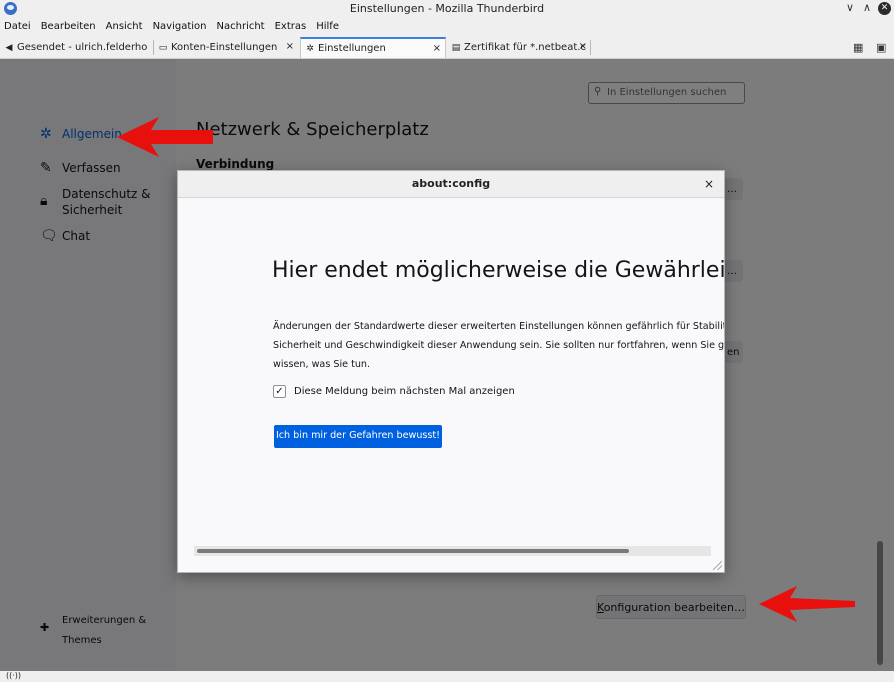 The height and width of the screenshot is (682, 894). Describe the element at coordinates (525, 47) in the screenshot. I see `tab-label: Zertifikat für *.netbeat.c` at that location.